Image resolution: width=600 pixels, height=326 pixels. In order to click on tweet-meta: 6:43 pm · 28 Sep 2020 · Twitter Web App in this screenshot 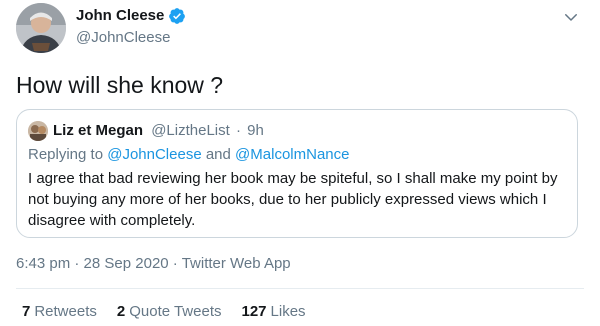, I will do `click(153, 264)`.